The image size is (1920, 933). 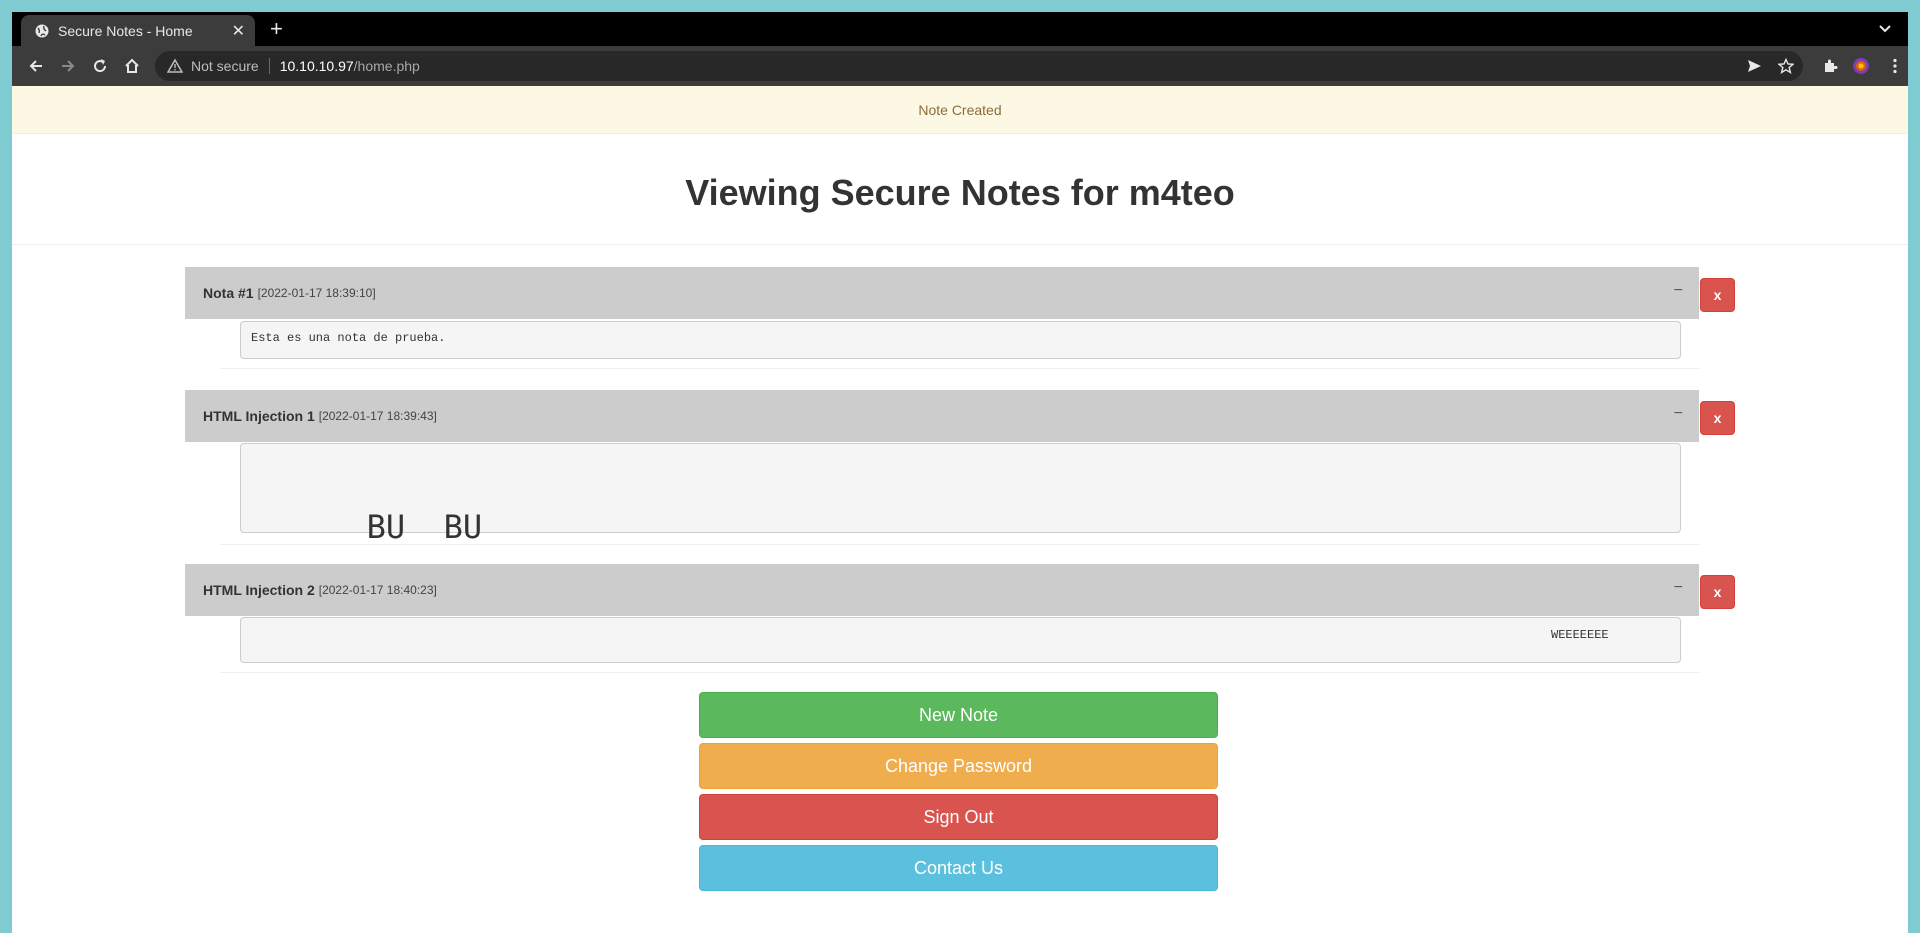 I want to click on alert-text: Note Created, so click(x=960, y=109).